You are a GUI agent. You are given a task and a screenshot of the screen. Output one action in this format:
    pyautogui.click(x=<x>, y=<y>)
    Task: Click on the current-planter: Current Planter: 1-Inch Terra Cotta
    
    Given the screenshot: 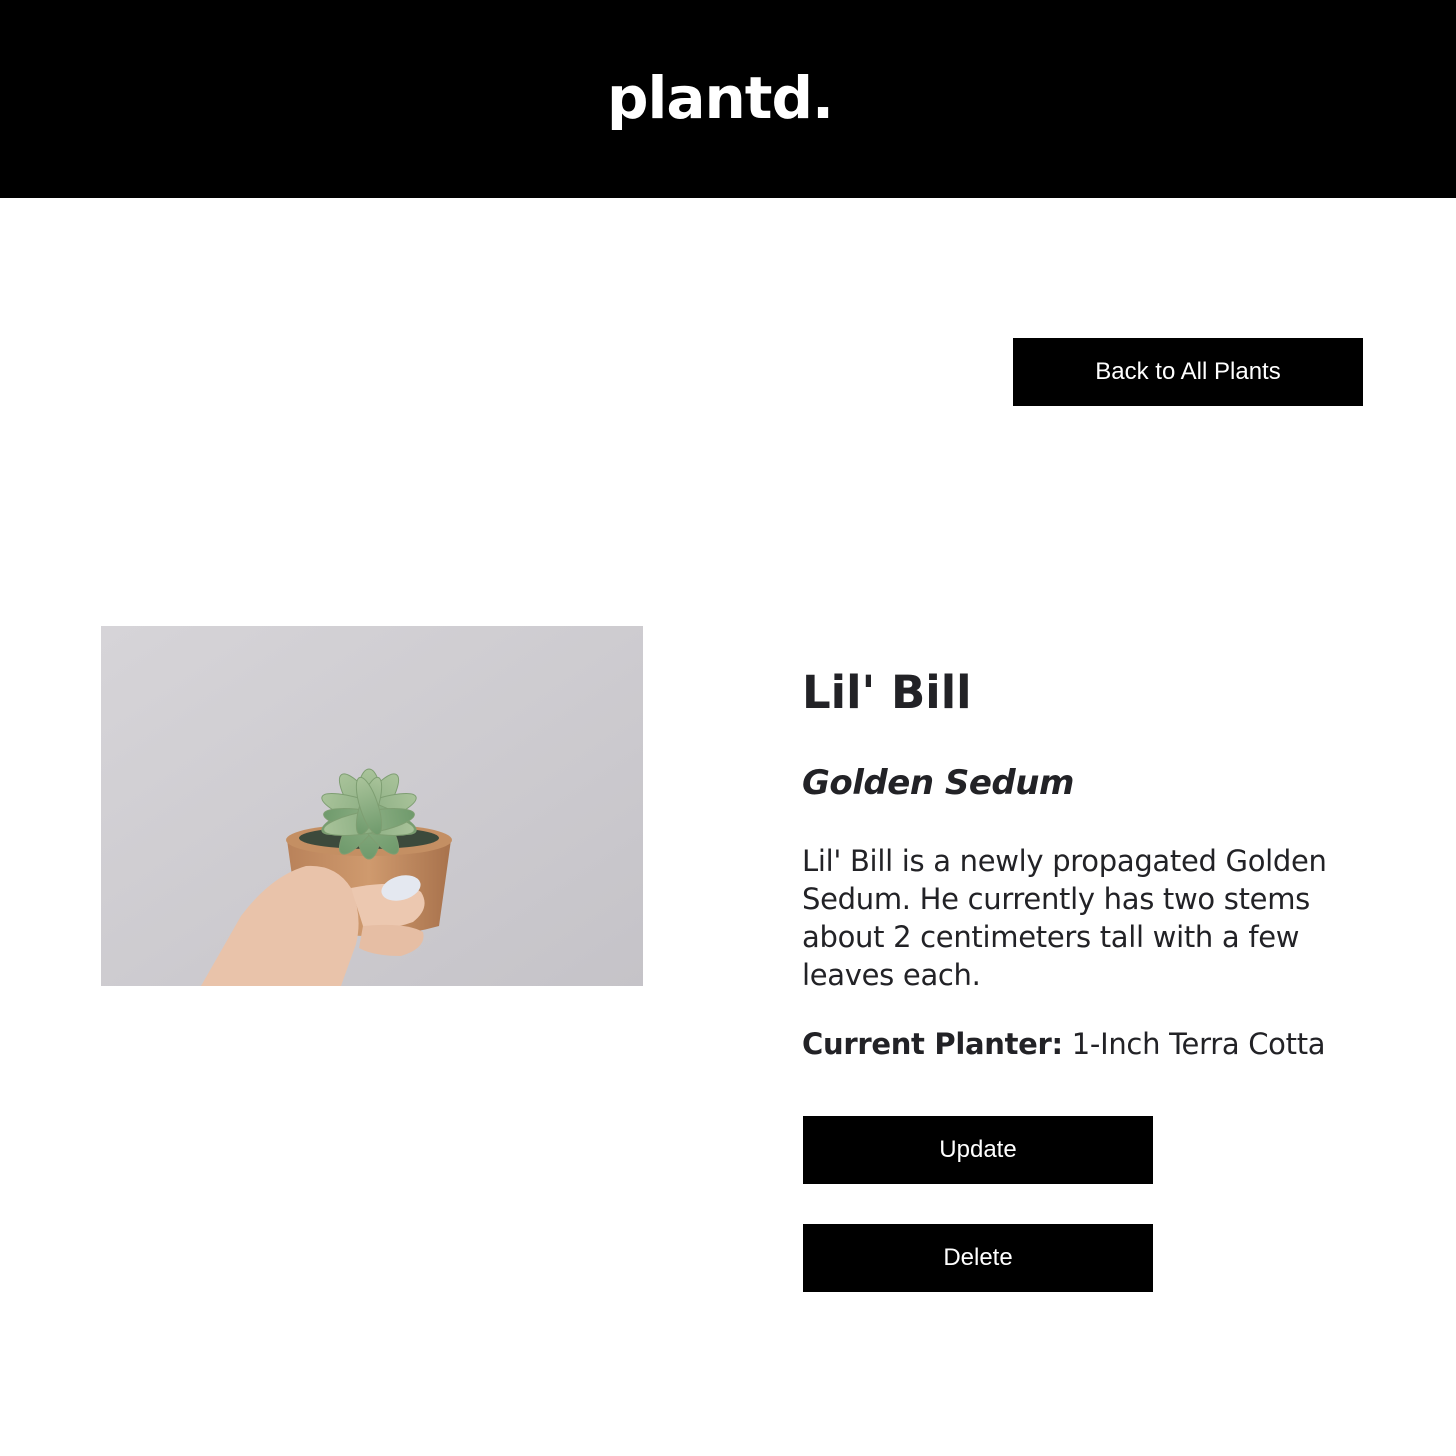 What is the action you would take?
    pyautogui.click(x=1064, y=1044)
    